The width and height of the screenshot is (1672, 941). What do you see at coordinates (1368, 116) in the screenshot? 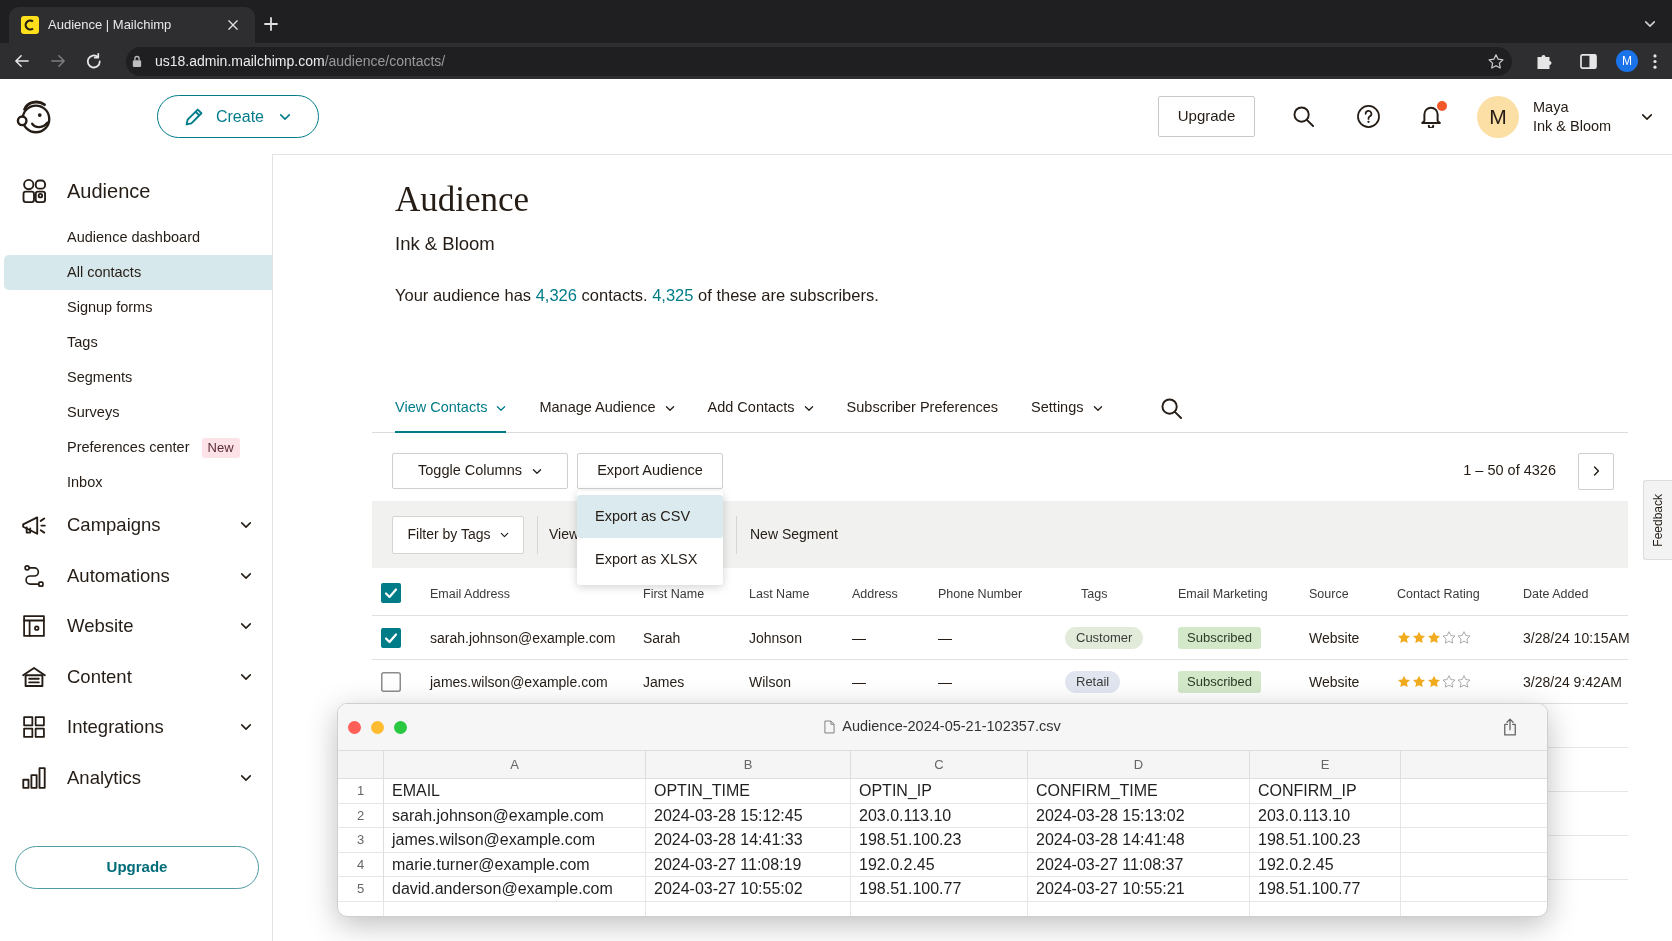
I see `help-icon` at bounding box center [1368, 116].